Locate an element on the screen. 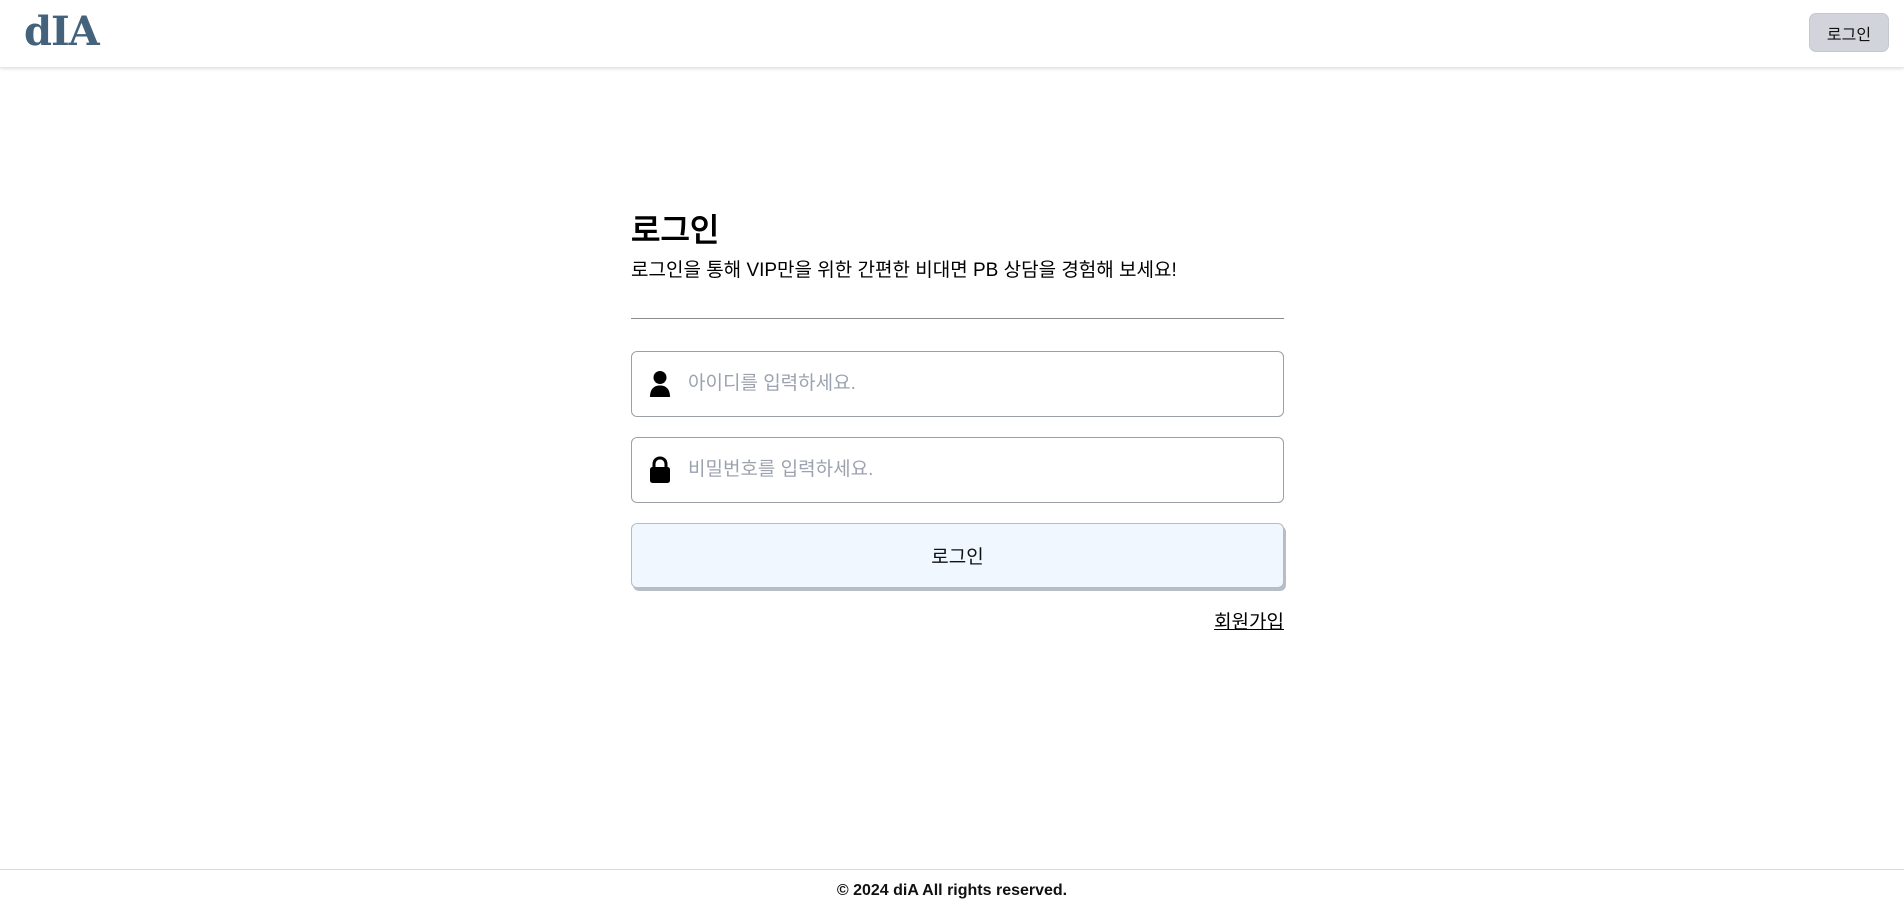 The image size is (1904, 912). id-input is located at coordinates (984, 384).